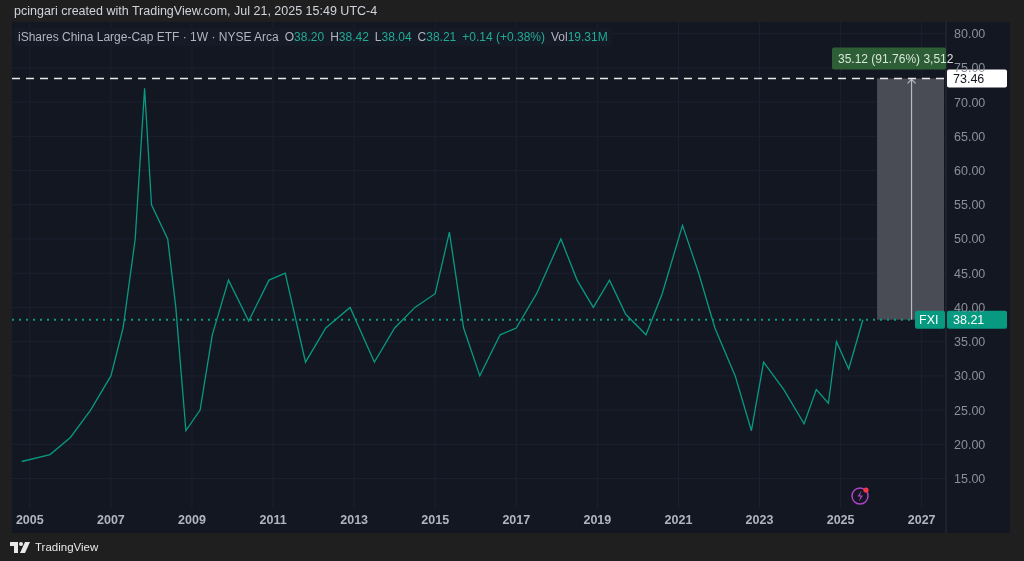 The width and height of the screenshot is (1024, 561). I want to click on price-label: 55.00, so click(970, 205).